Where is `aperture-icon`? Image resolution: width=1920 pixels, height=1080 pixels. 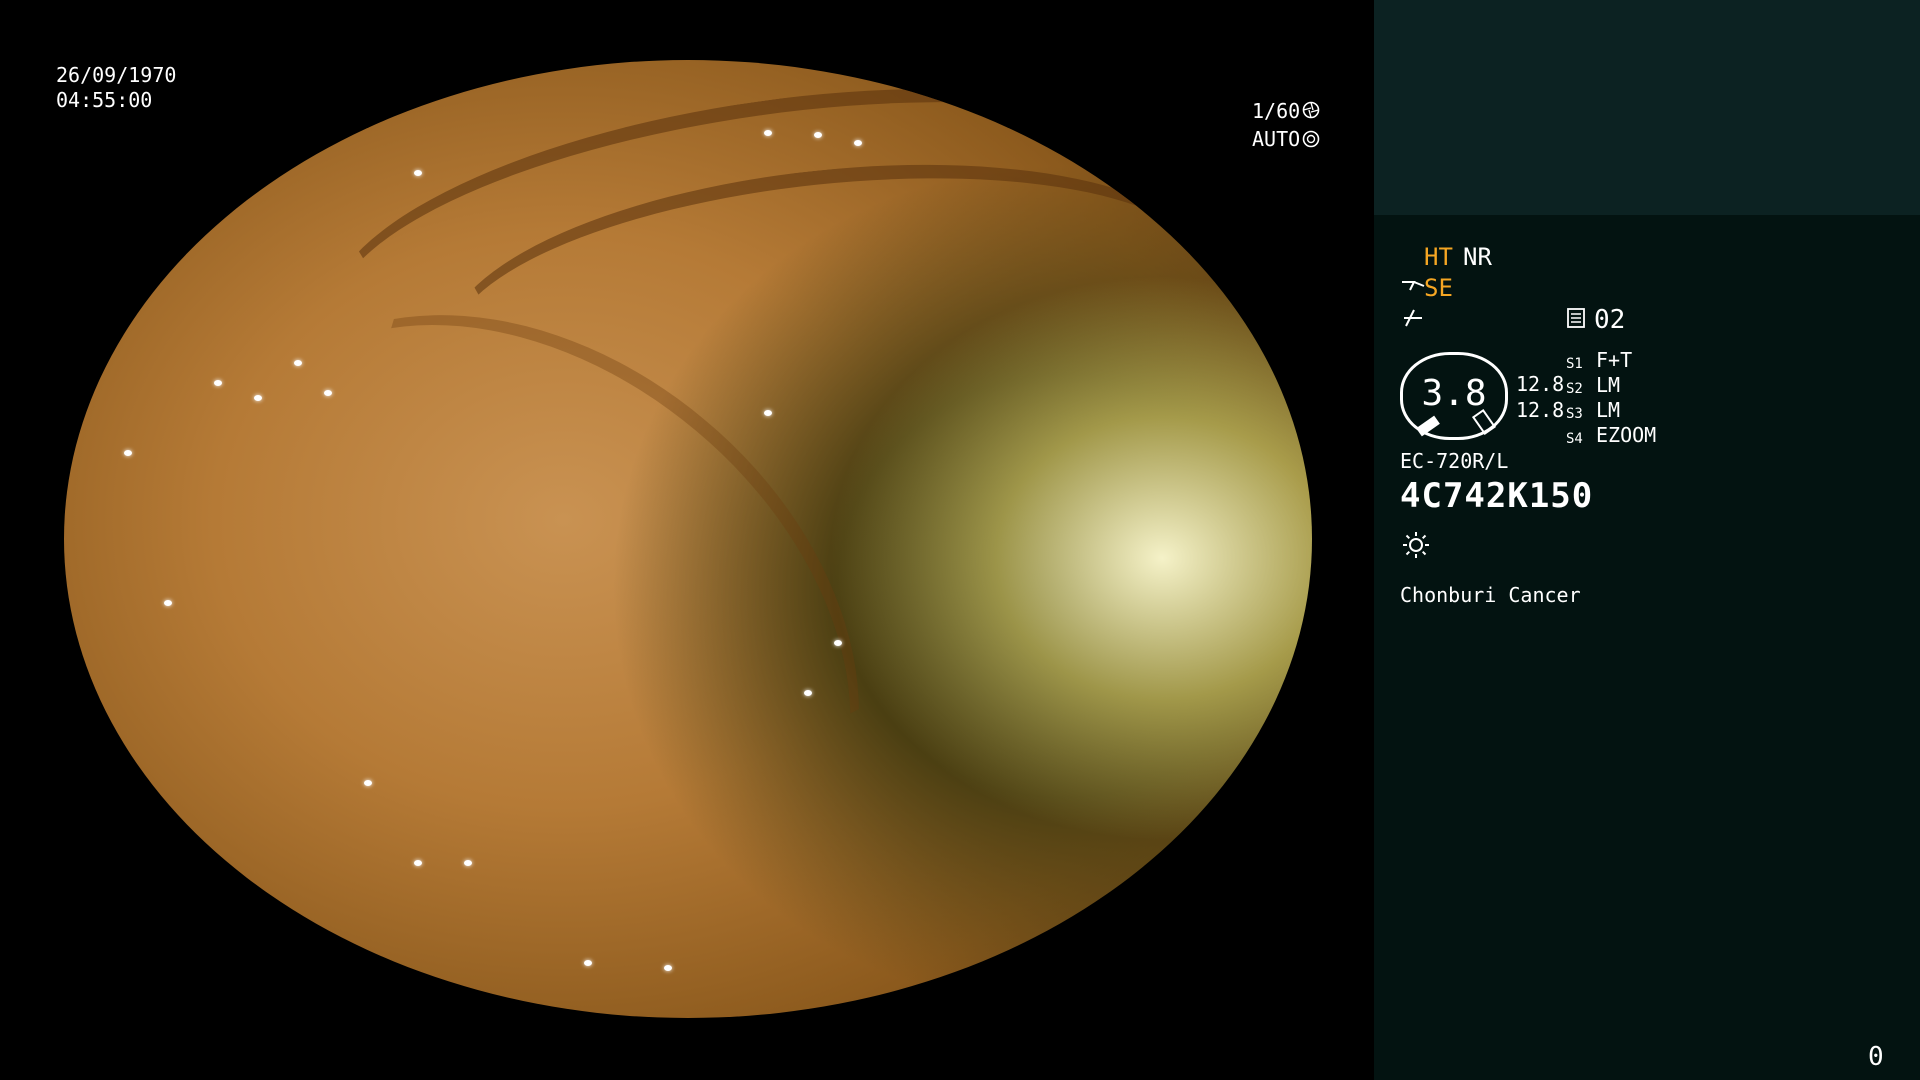 aperture-icon is located at coordinates (1311, 112).